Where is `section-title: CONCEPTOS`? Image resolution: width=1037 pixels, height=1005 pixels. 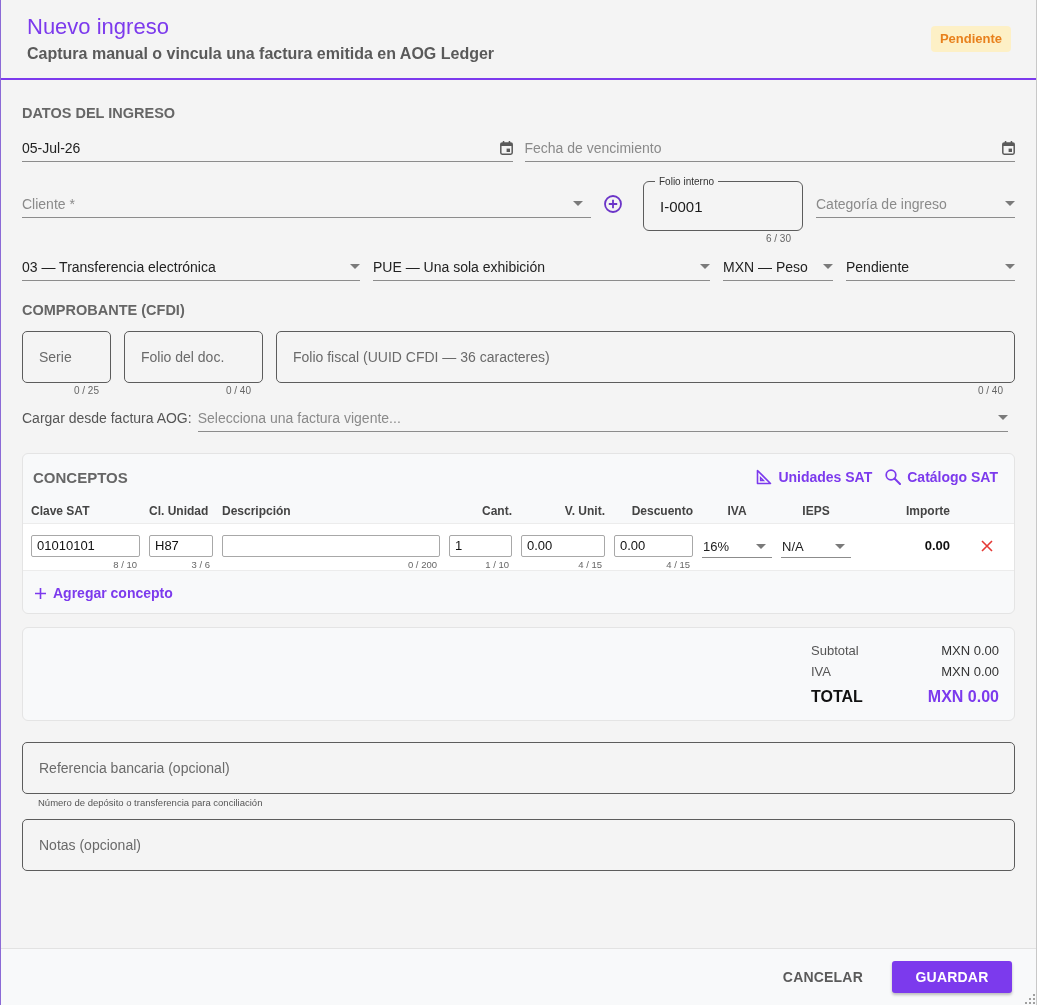
section-title: CONCEPTOS is located at coordinates (80, 477).